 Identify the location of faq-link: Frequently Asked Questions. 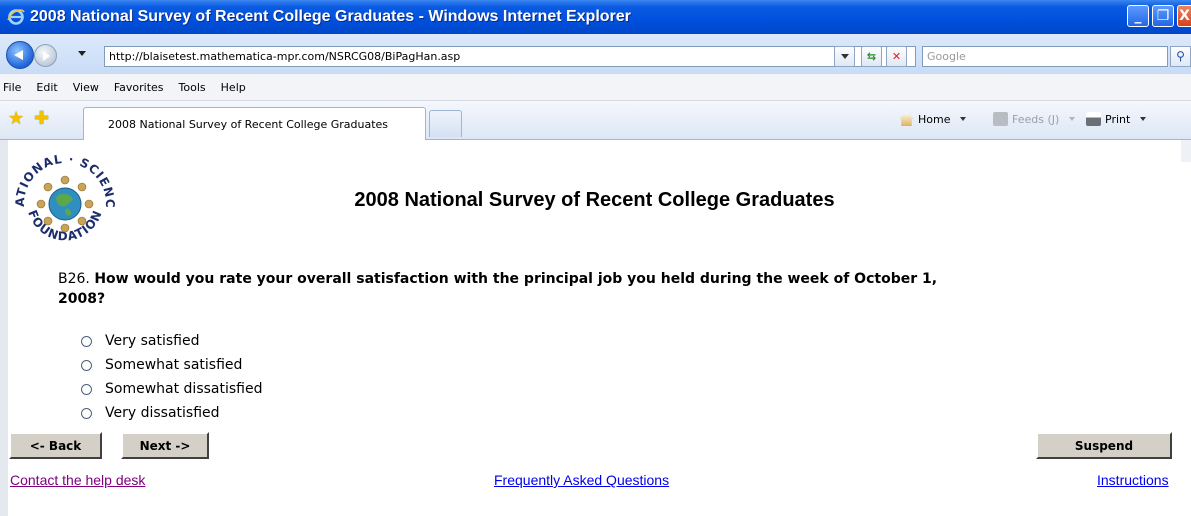
(581, 480).